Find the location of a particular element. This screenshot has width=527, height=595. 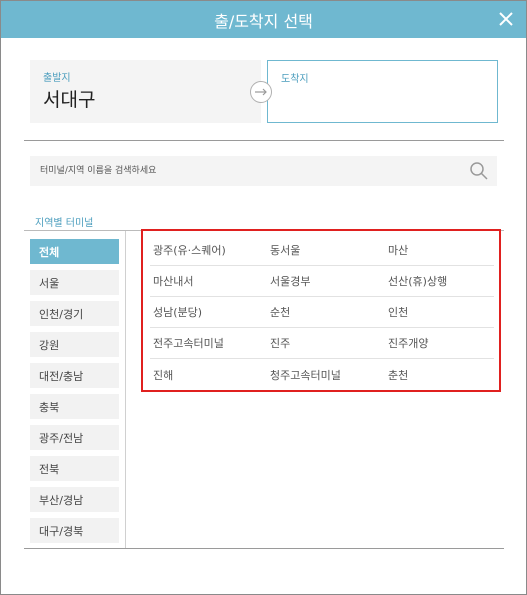

departure-field: 출발지 서대구 is located at coordinates (145, 91).